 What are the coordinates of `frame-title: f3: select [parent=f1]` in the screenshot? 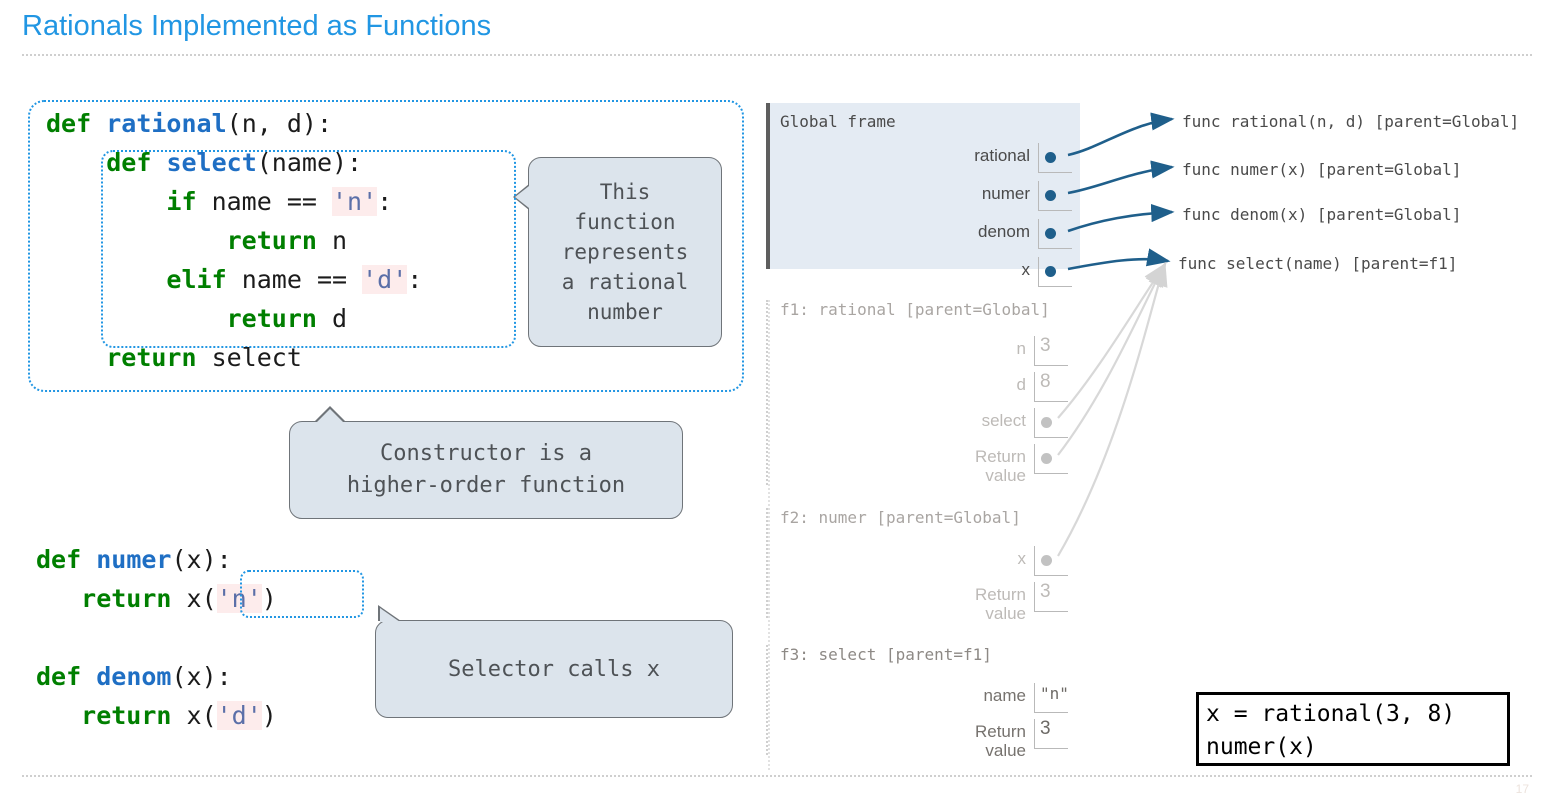 It's located at (886, 654).